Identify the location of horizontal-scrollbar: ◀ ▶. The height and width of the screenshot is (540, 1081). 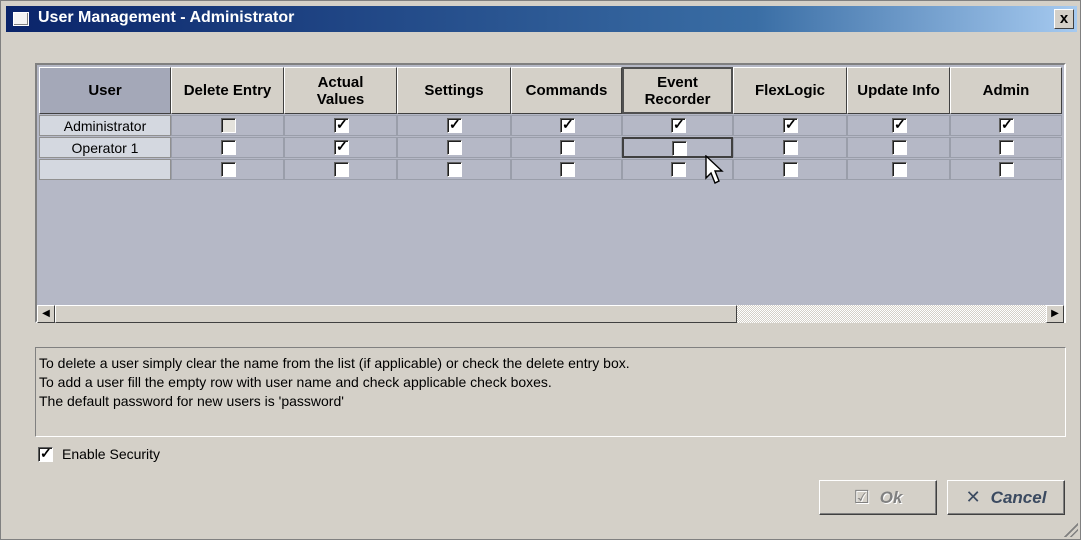
(550, 314).